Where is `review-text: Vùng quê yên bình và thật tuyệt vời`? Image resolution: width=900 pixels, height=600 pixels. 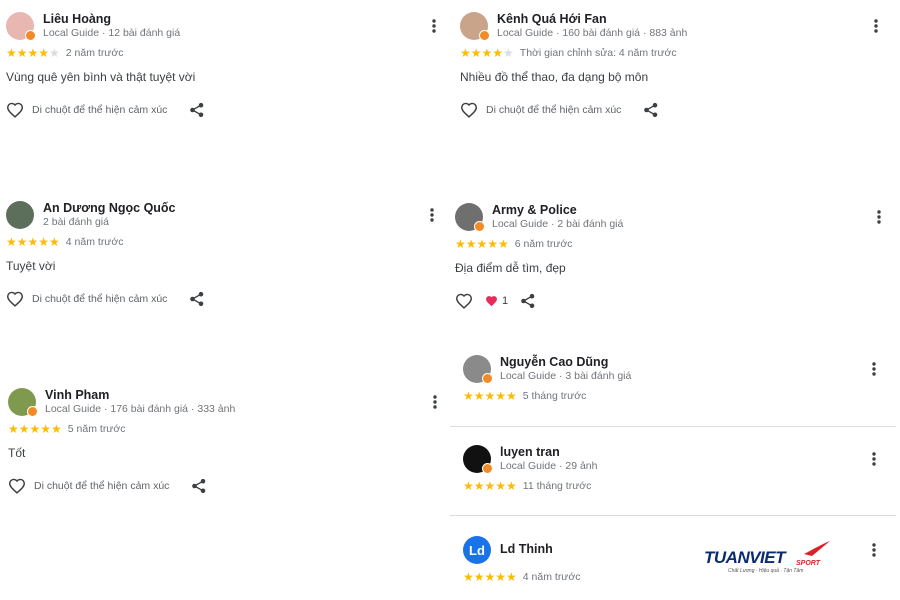 review-text: Vùng quê yên bình và thật tuyệt vời is located at coordinates (101, 77).